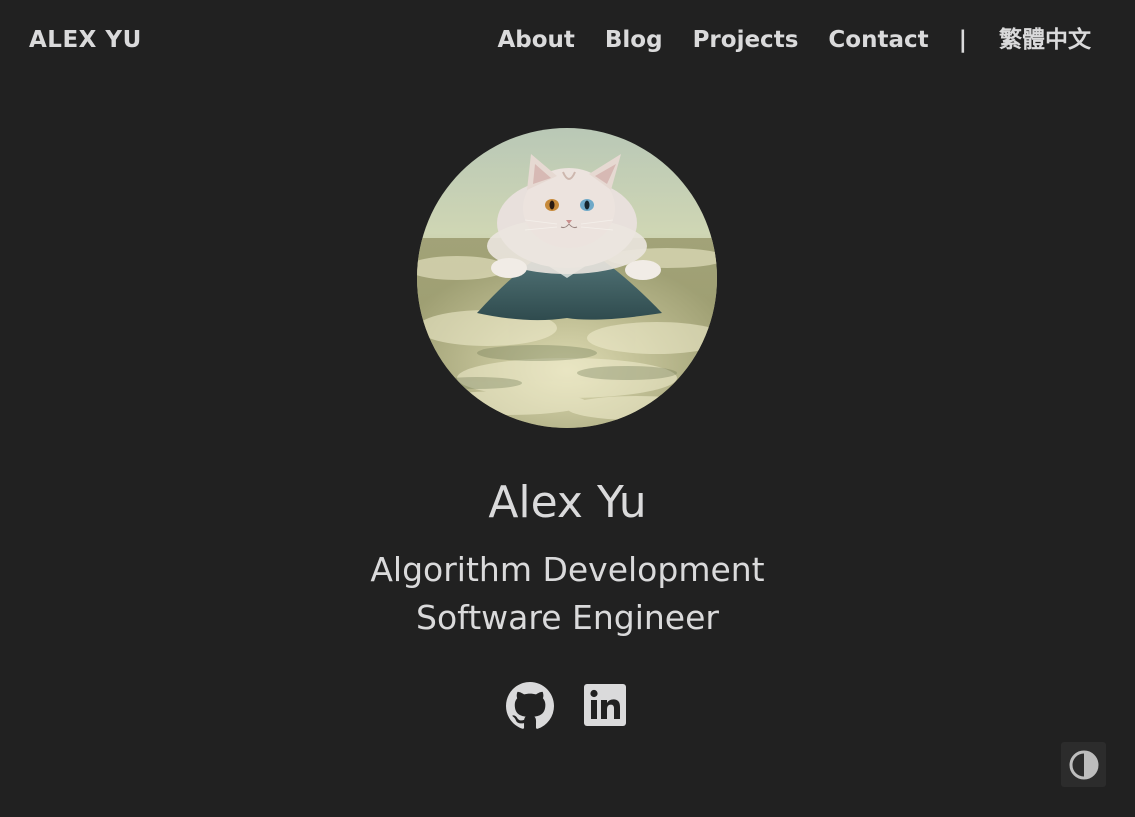  I want to click on main-nav: About Blog Projects Contact | 繁體中文, so click(794, 40).